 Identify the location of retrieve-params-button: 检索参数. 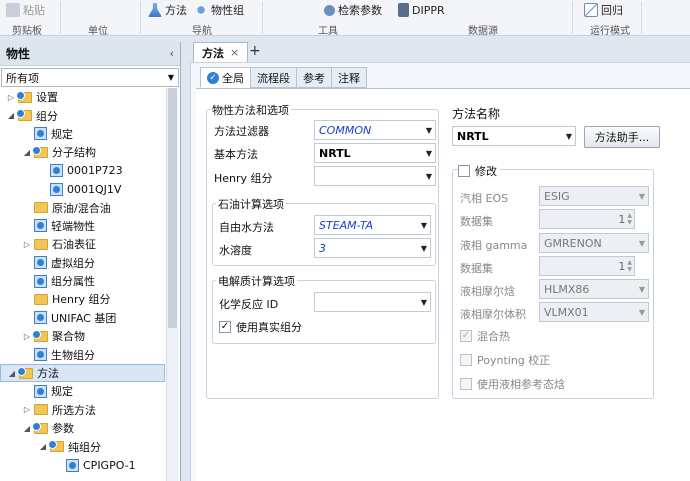
(353, 10).